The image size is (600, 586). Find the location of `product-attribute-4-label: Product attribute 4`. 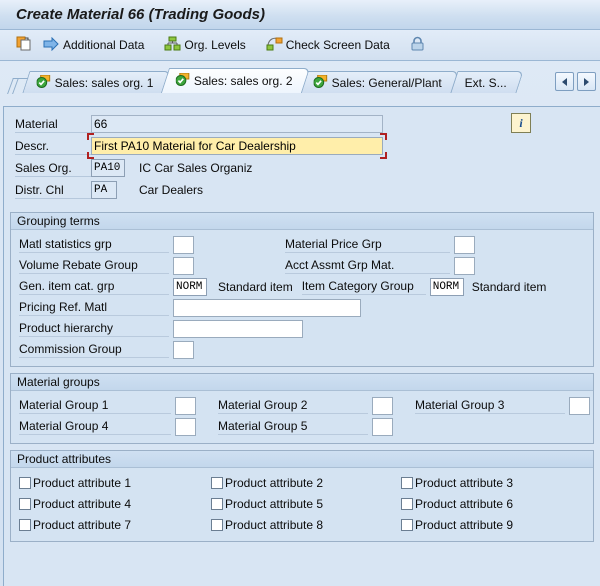

product-attribute-4-label: Product attribute 4 is located at coordinates (82, 503).